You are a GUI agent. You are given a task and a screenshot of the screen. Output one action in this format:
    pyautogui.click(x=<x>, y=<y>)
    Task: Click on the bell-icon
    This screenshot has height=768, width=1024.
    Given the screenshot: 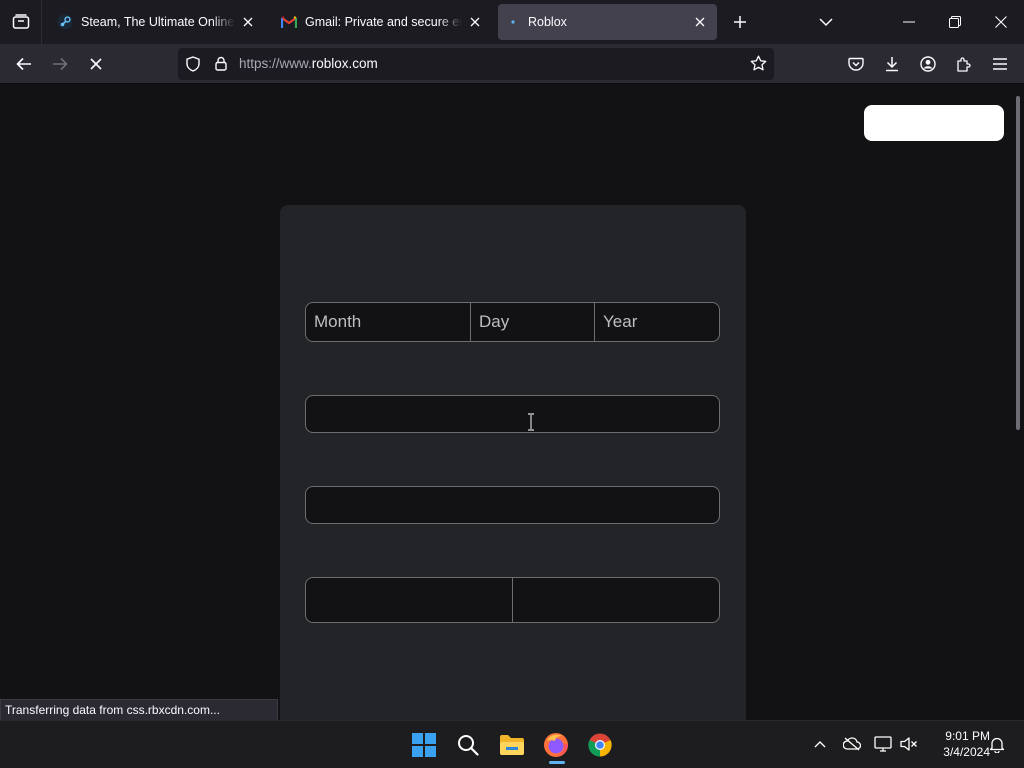 What is the action you would take?
    pyautogui.click(x=997, y=745)
    